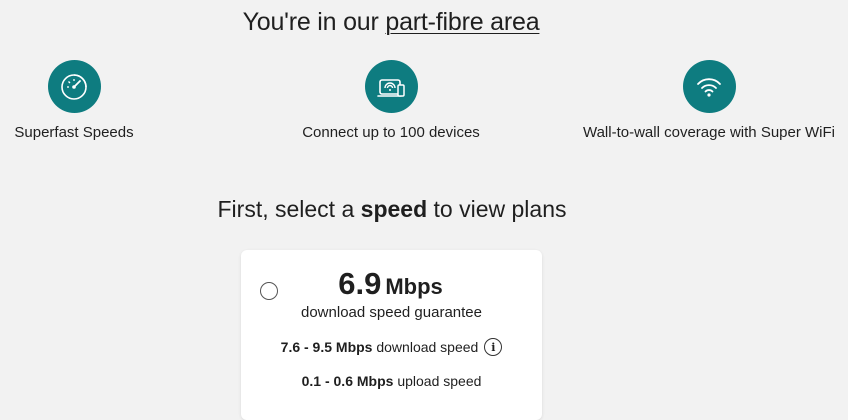 The width and height of the screenshot is (848, 420). Describe the element at coordinates (326, 347) in the screenshot. I see `download-range: 7.6 - 9.5 Mbps` at that location.